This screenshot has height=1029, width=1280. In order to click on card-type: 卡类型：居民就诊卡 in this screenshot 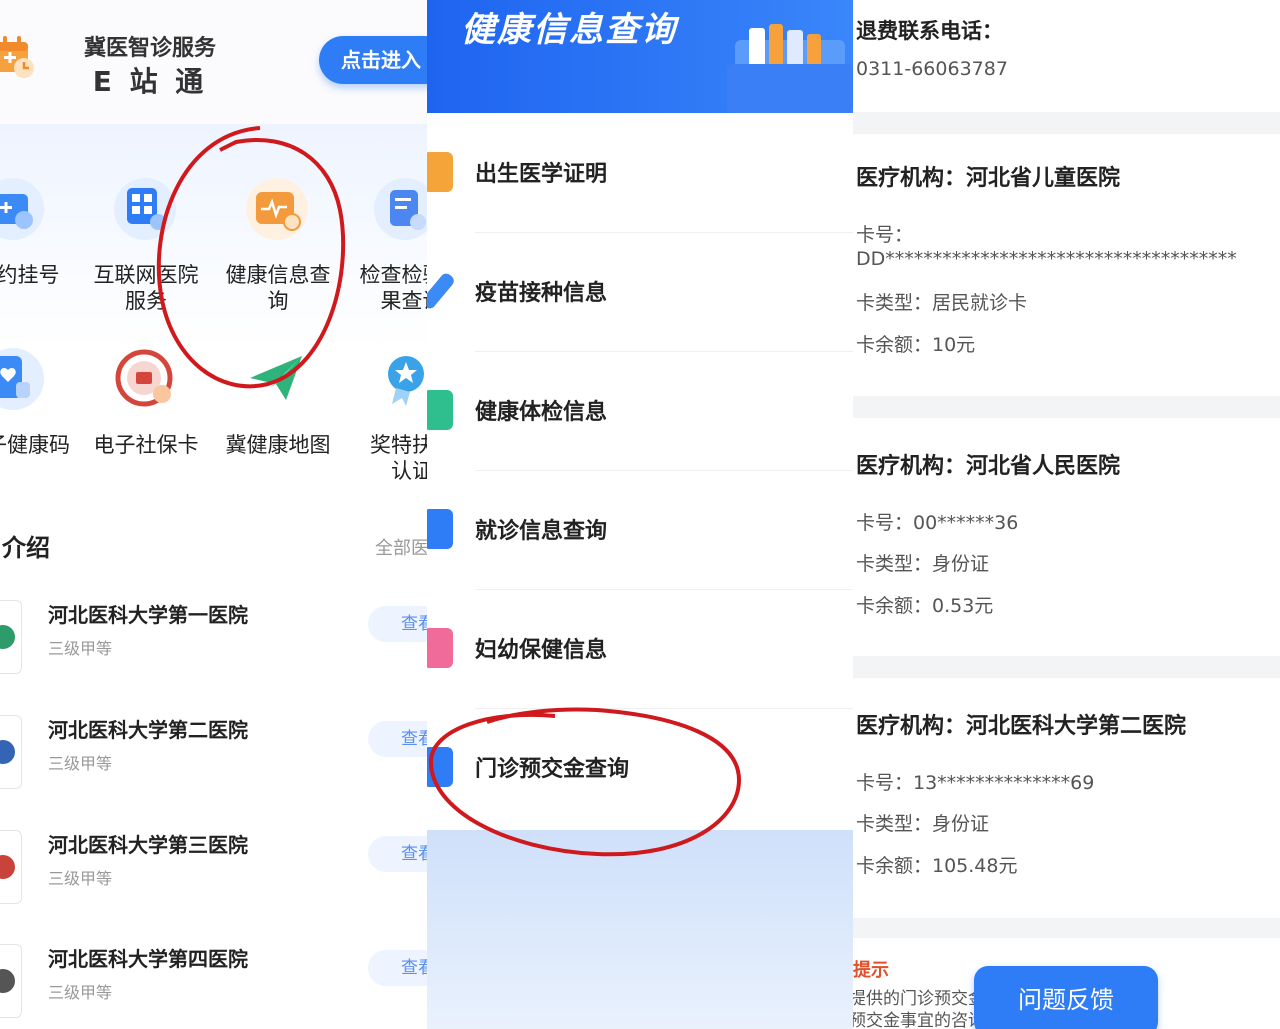, I will do `click(942, 303)`.